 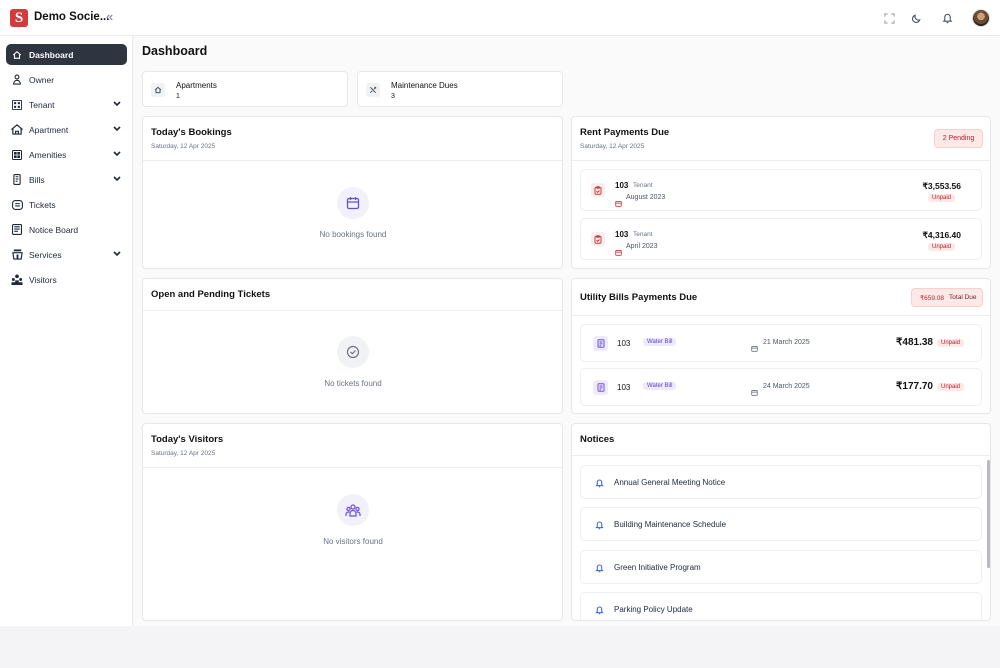 I want to click on amount: ₹3,553.56, so click(x=942, y=186).